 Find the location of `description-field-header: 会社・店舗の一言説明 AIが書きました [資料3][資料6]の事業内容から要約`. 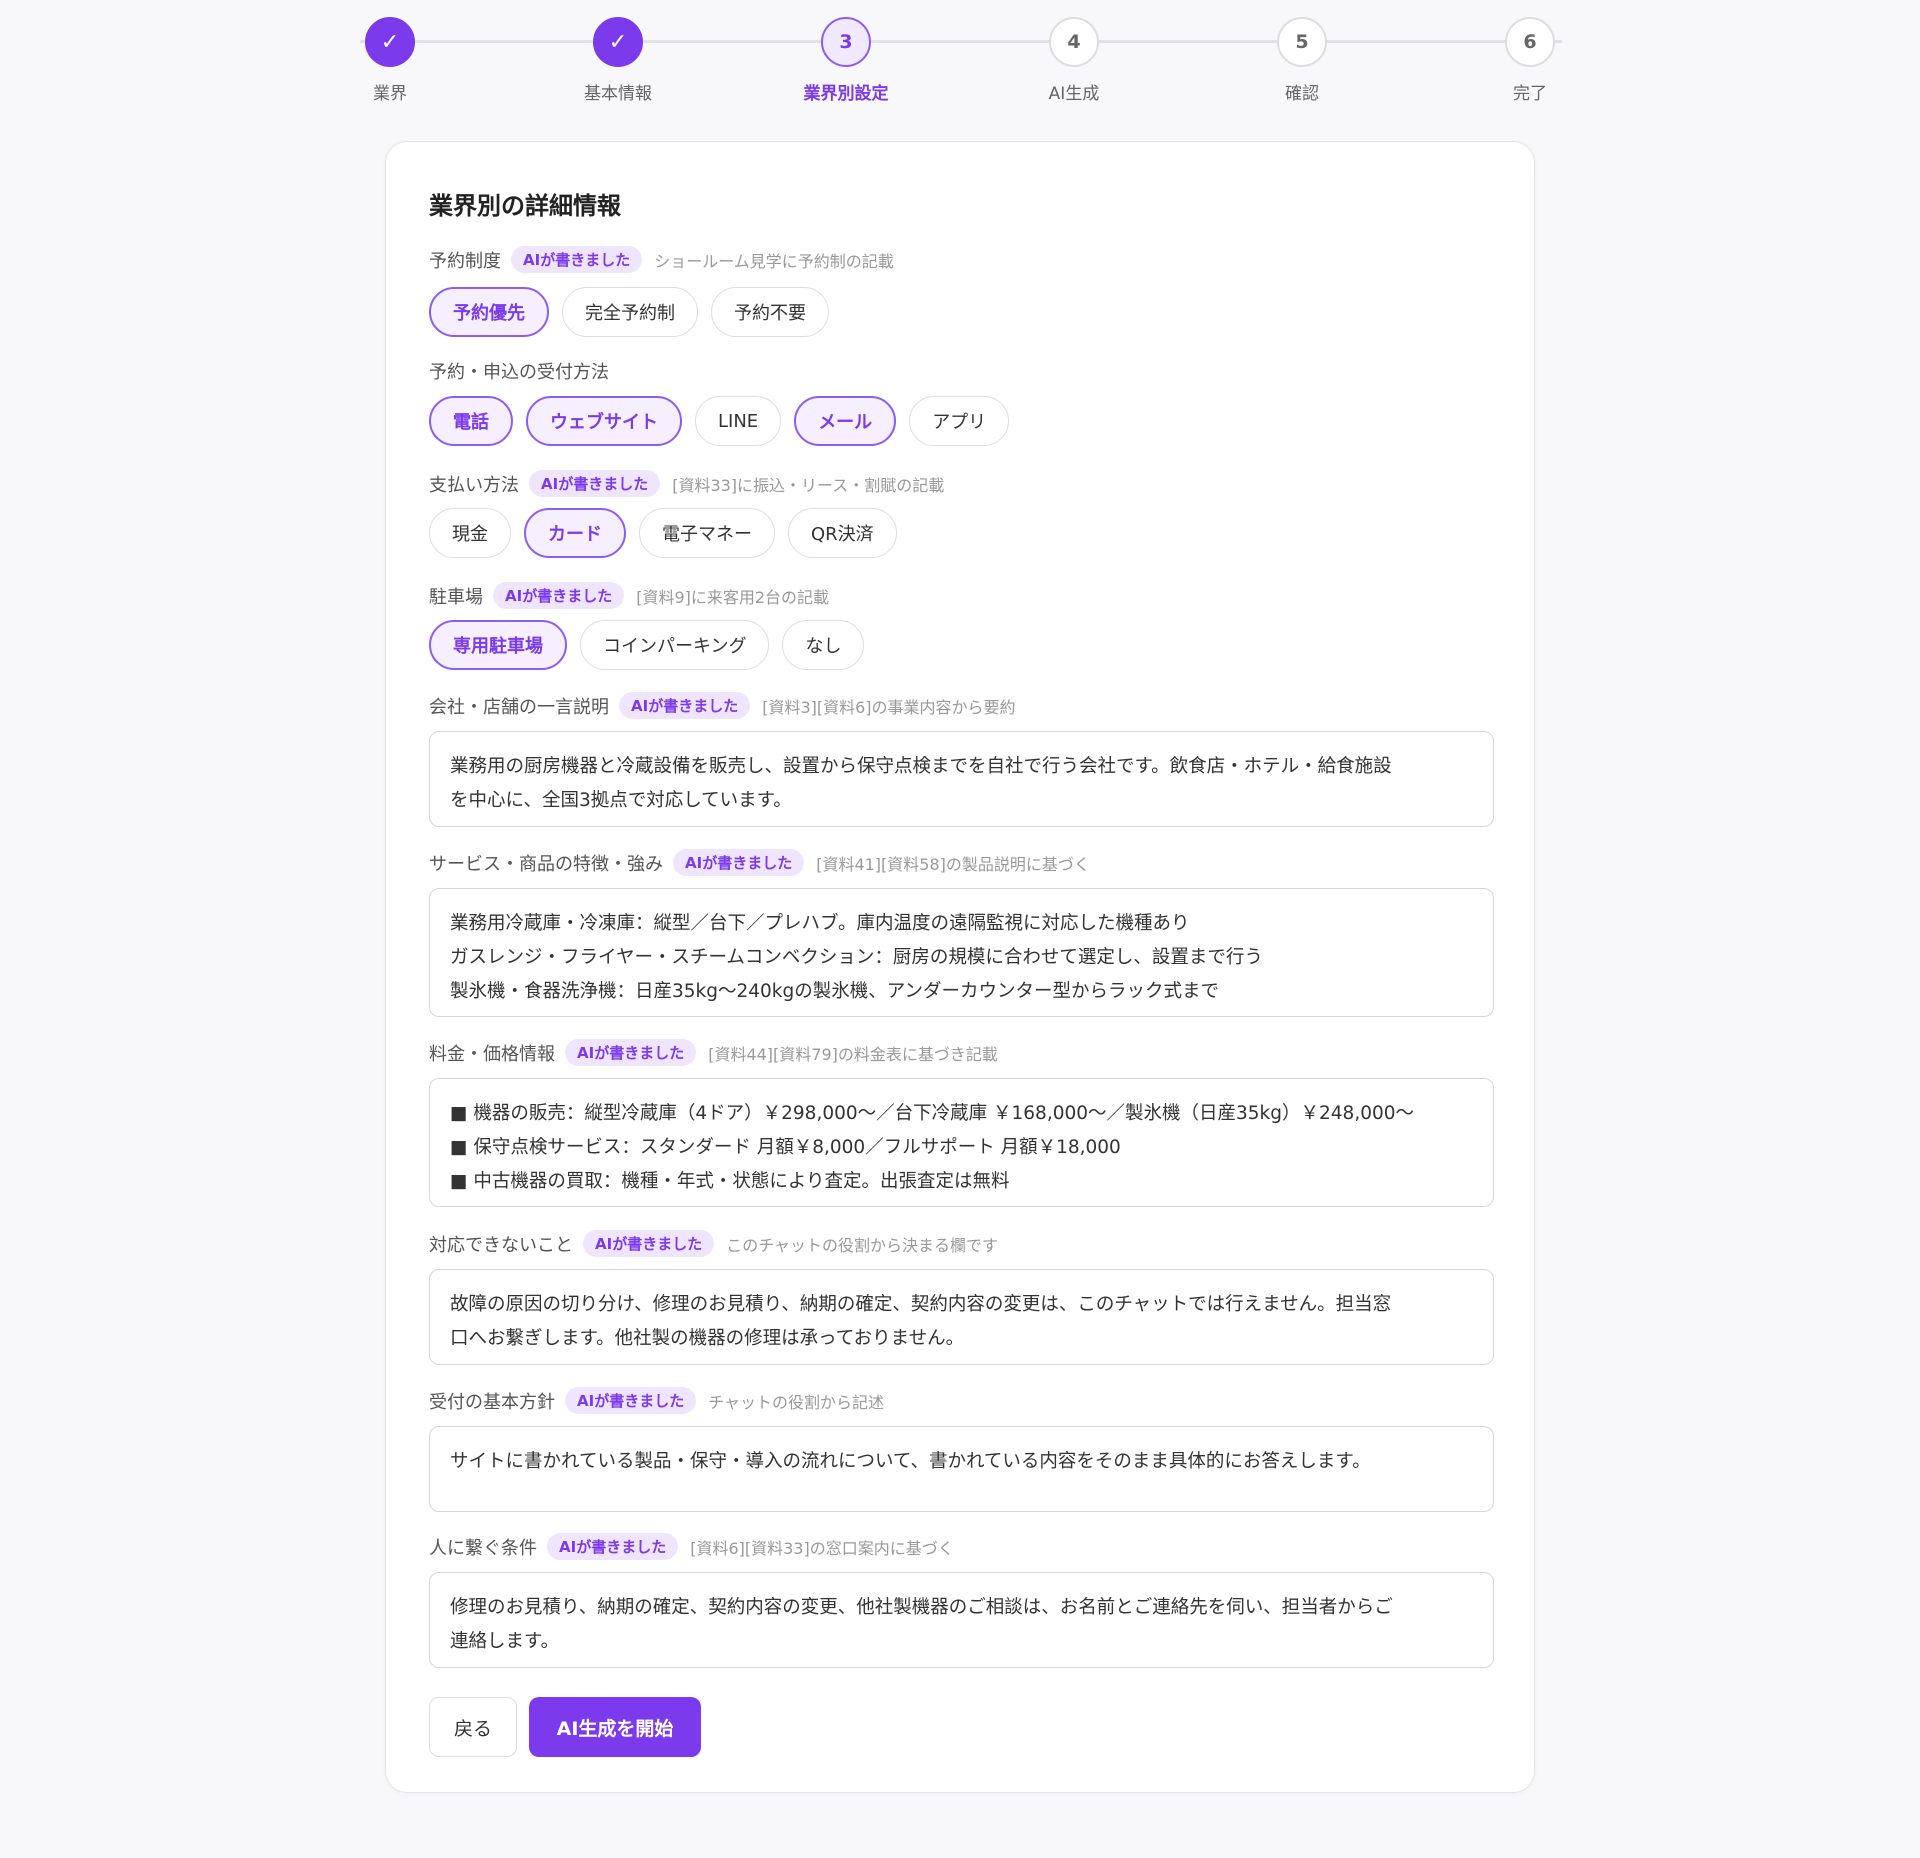

description-field-header: 会社・店舗の一言説明 AIが書きました [資料3][資料6]の事業内容から要約 is located at coordinates (722, 705).